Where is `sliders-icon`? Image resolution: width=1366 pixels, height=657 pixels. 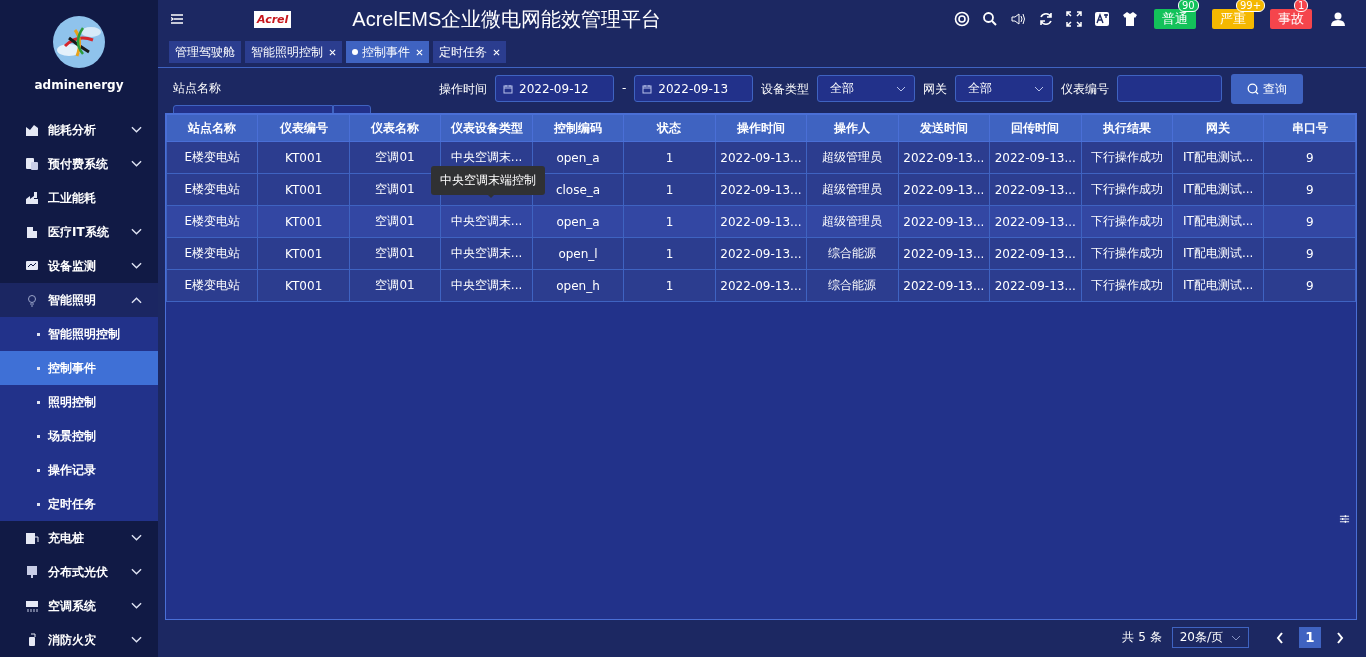 sliders-icon is located at coordinates (1344, 519).